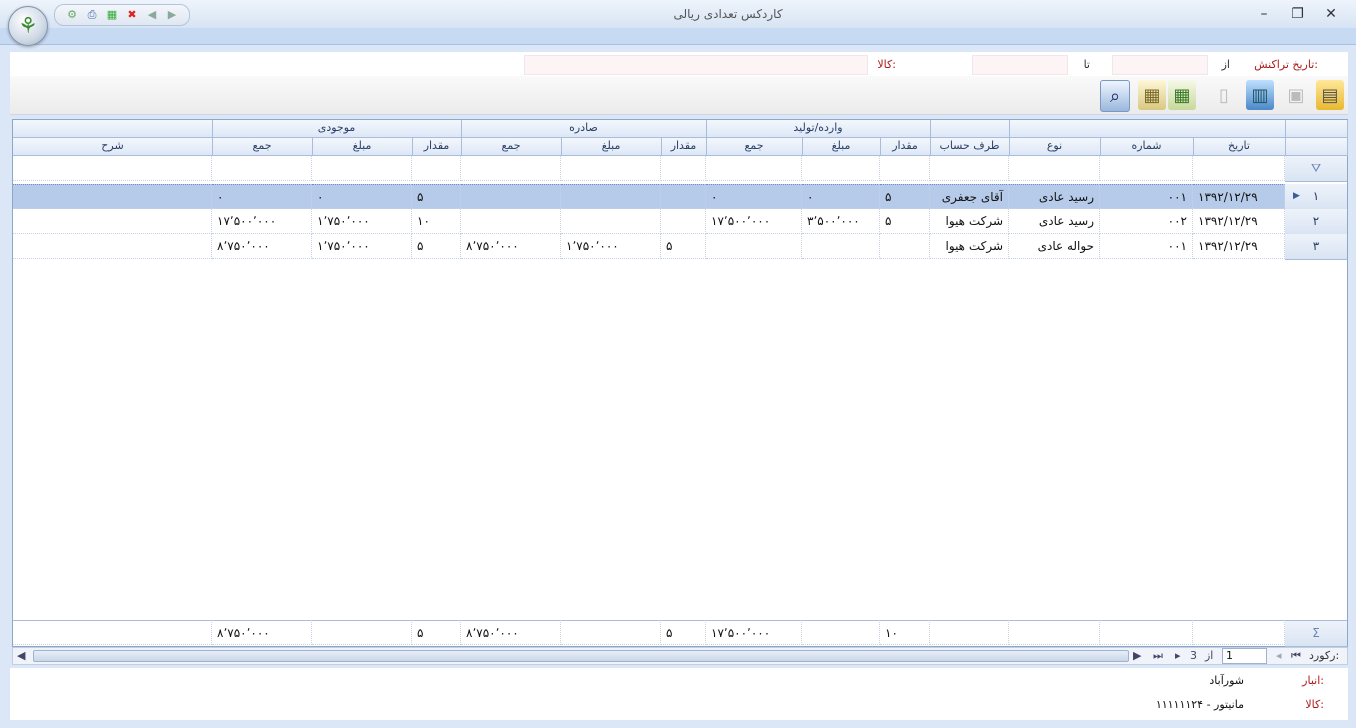  Describe the element at coordinates (1115, 96) in the screenshot. I see `print-preview-button: ⌕` at that location.